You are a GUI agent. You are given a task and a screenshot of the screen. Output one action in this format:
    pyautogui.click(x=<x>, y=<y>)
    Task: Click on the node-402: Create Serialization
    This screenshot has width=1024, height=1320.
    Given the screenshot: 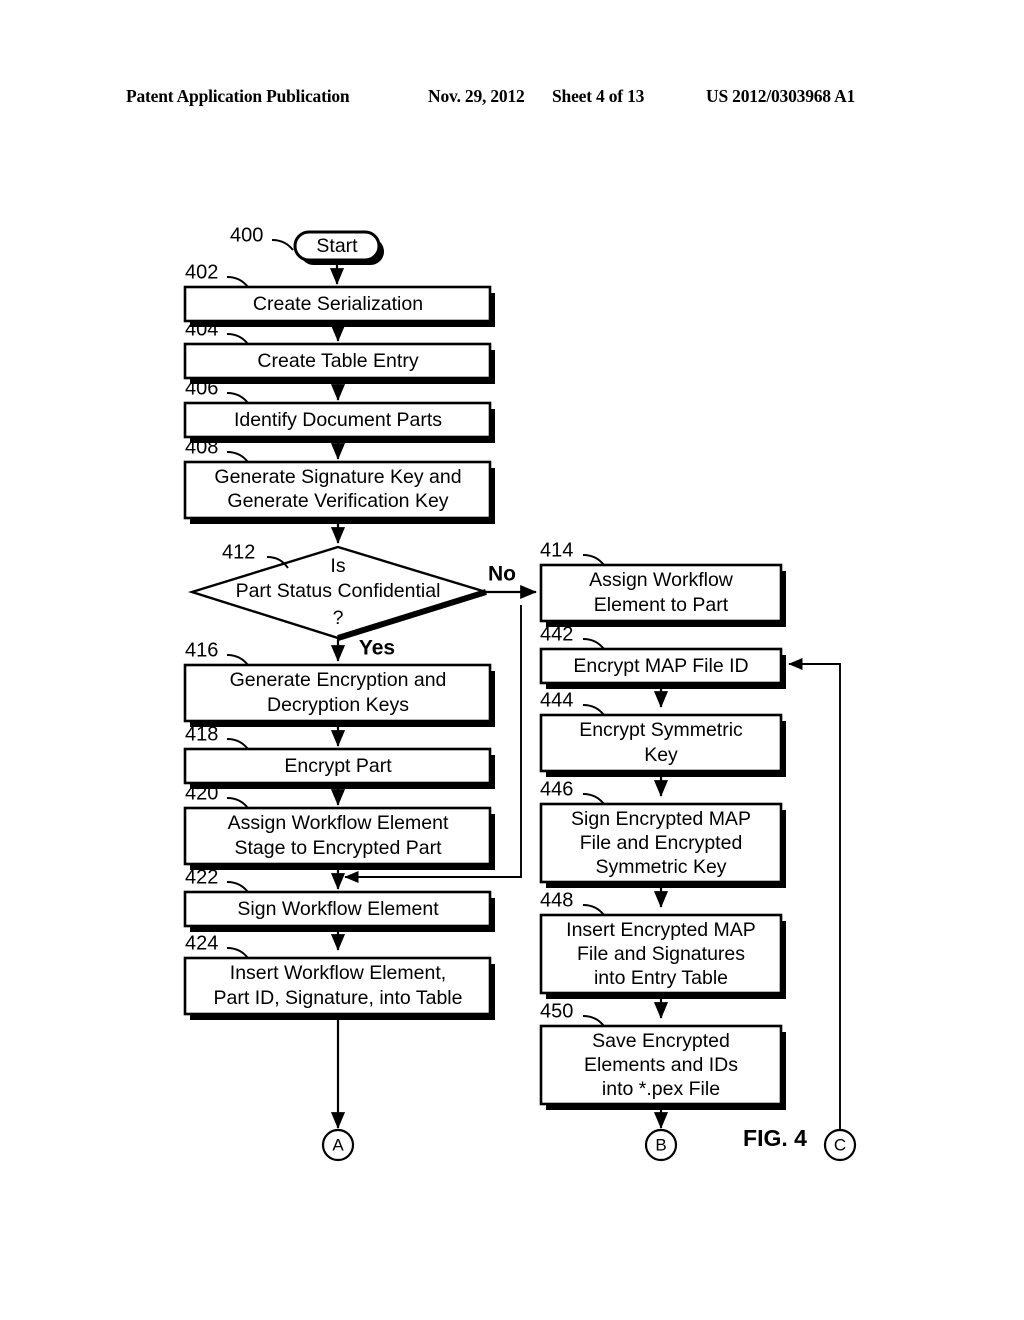 What is the action you would take?
    pyautogui.click(x=339, y=306)
    